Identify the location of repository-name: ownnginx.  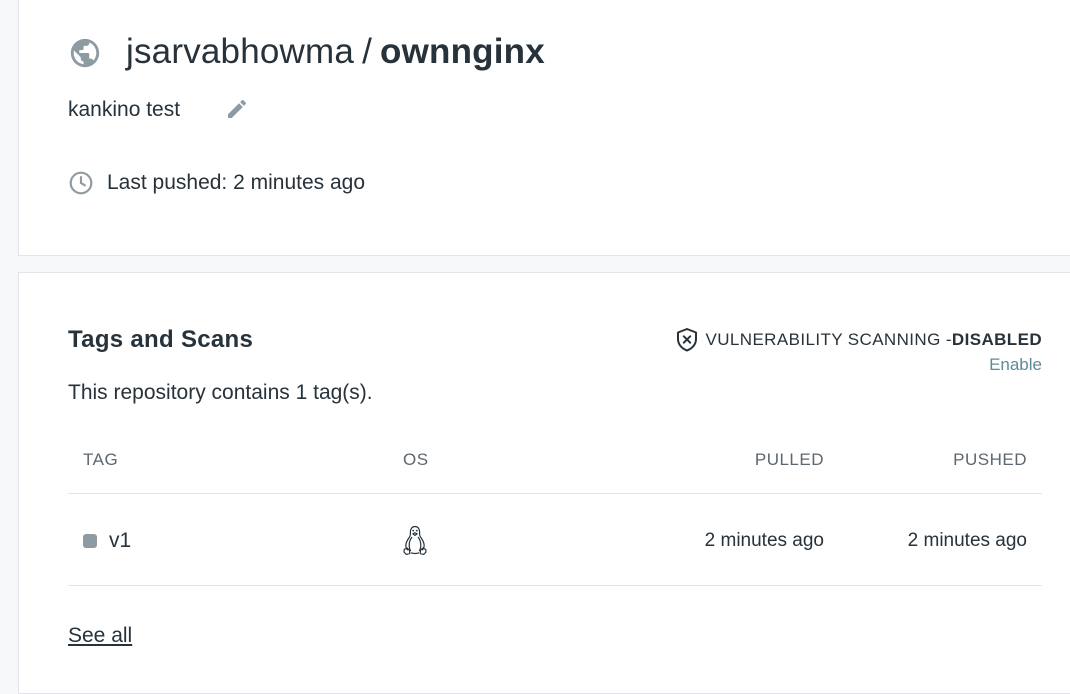
(462, 51).